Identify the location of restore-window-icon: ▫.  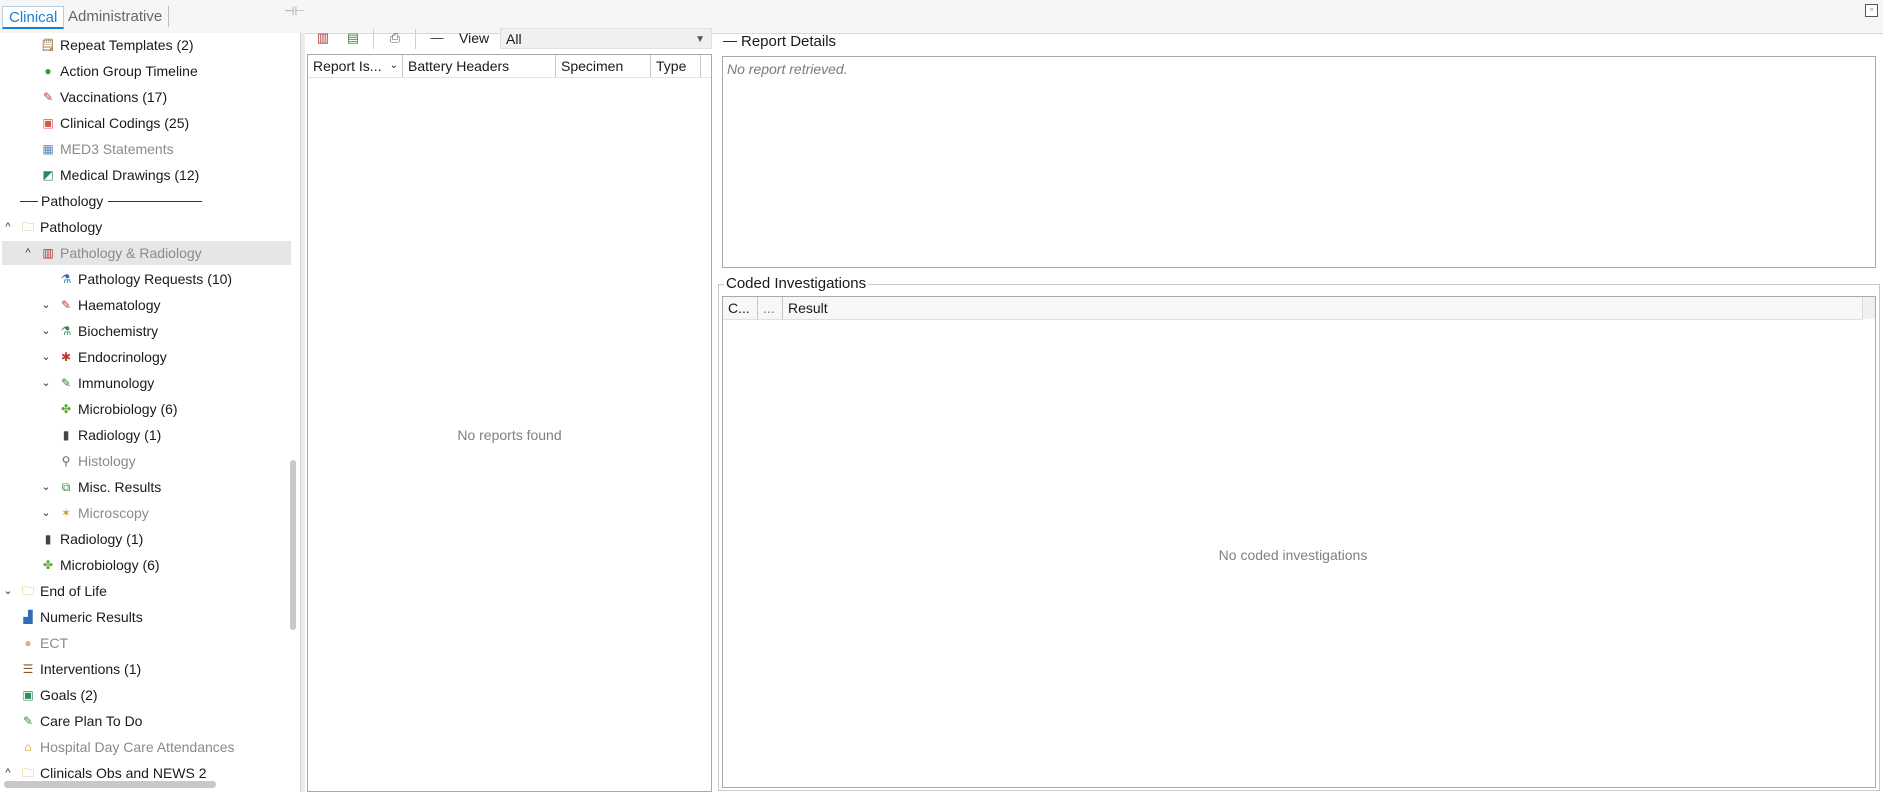
(1871, 10).